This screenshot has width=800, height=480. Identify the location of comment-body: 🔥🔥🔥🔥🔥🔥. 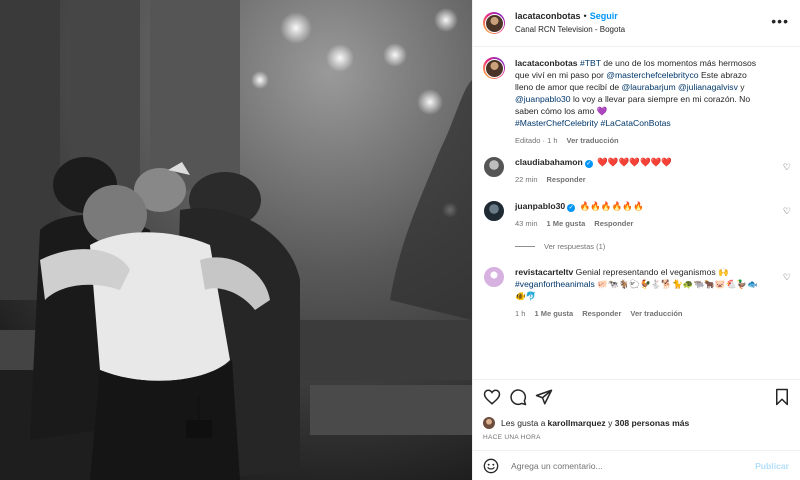
(611, 206).